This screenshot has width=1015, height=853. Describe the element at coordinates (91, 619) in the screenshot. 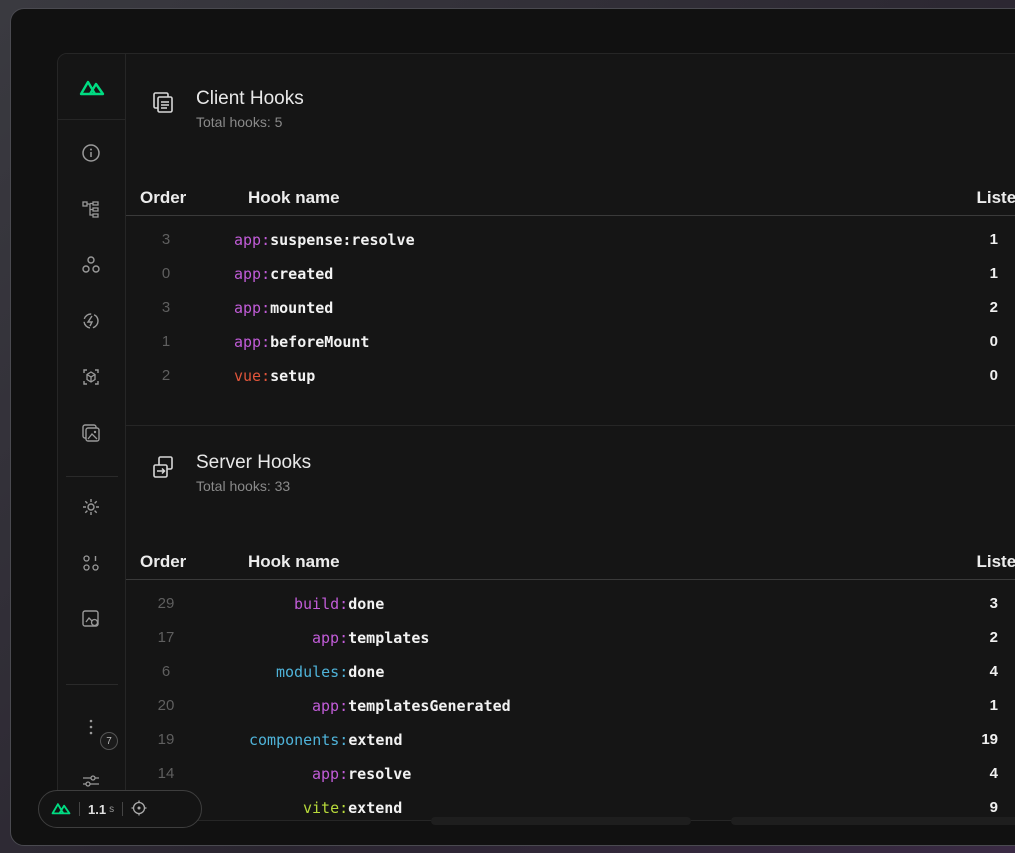

I see `gallery-icon` at that location.